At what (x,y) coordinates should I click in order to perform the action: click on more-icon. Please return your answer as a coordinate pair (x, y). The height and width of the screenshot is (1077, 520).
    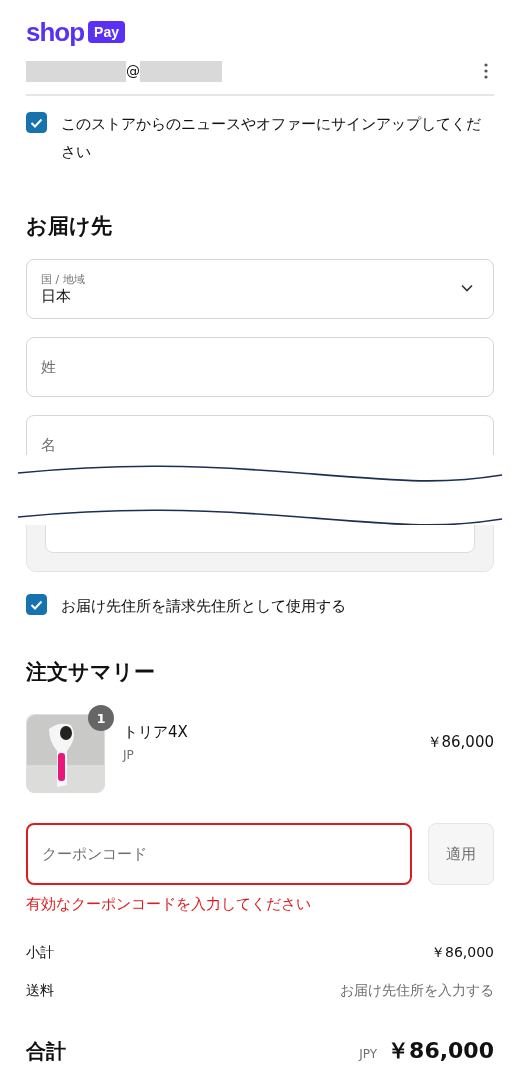
    Looking at the image, I should click on (486, 71).